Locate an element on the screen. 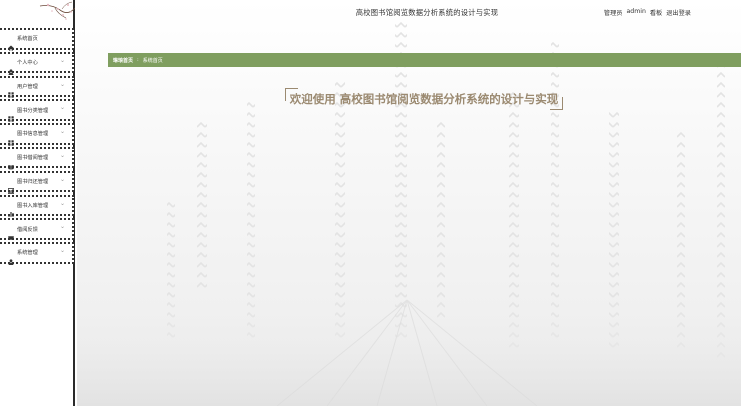 The width and height of the screenshot is (741, 406). sidebar-item-label: 图书借阅管理 is located at coordinates (33, 158).